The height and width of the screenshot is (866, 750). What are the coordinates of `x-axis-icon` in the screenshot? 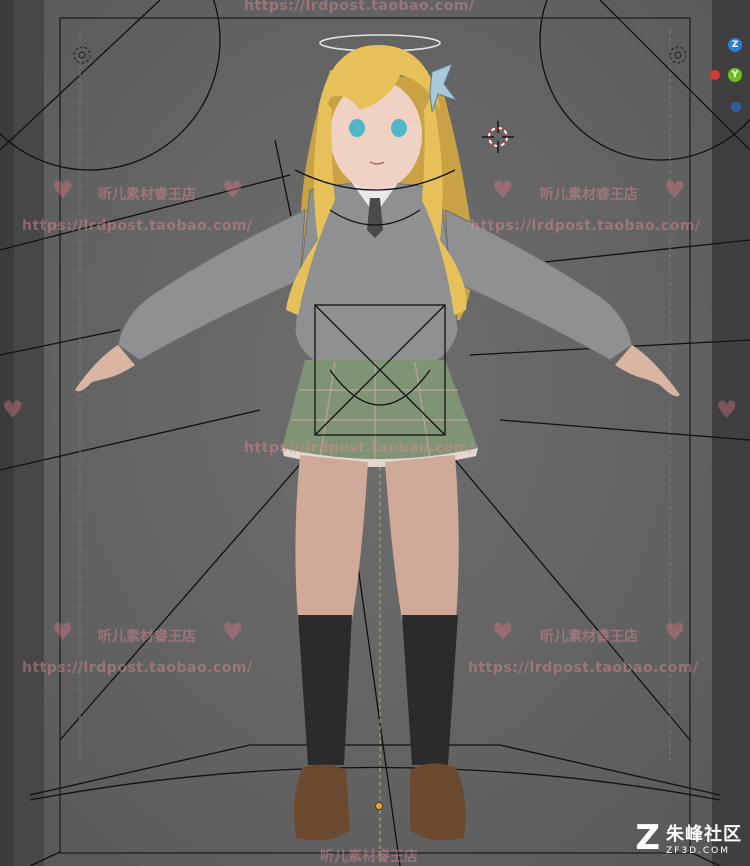 It's located at (715, 75).